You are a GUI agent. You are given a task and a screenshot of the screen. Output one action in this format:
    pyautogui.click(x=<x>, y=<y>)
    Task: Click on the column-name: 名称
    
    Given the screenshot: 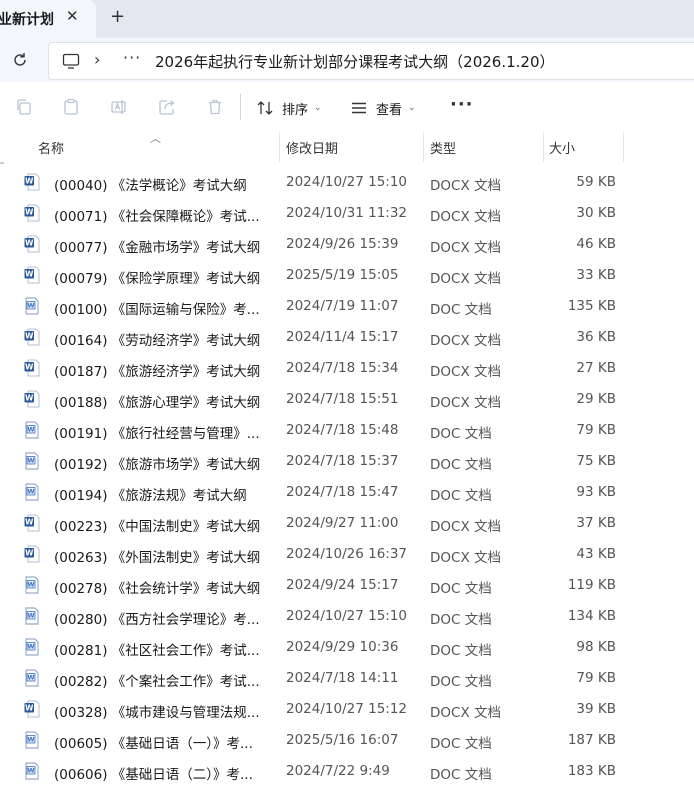 What is the action you would take?
    pyautogui.click(x=51, y=147)
    